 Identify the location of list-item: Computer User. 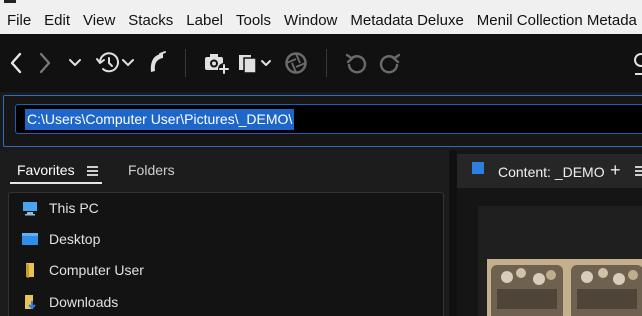
(226, 270).